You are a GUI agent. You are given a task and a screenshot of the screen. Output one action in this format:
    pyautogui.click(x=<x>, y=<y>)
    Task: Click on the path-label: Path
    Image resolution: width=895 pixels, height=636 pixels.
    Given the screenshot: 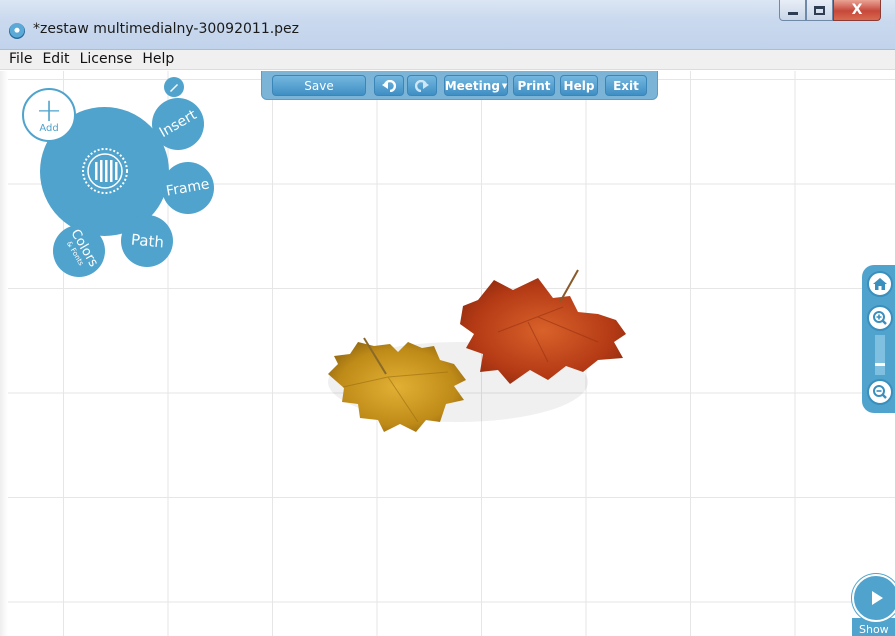 What is the action you would take?
    pyautogui.click(x=147, y=241)
    